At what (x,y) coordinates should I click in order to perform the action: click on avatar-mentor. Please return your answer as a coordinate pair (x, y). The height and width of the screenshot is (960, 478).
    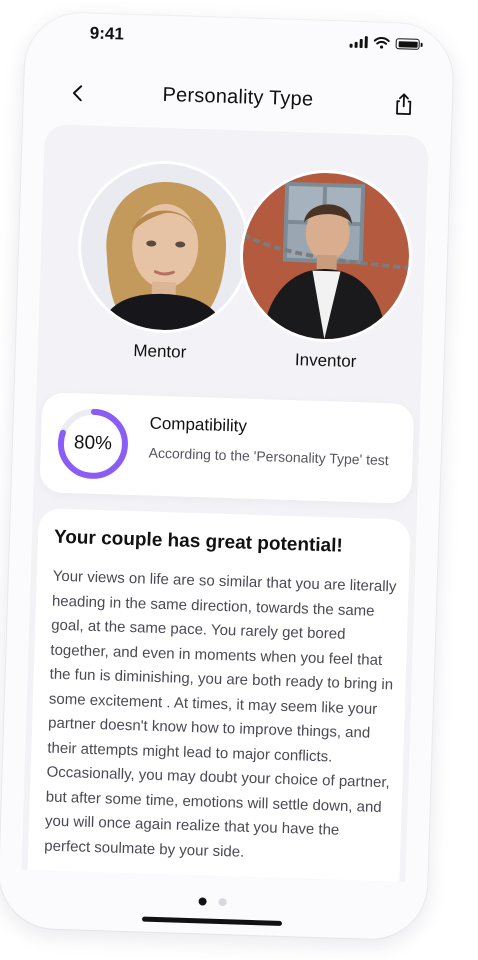
    Looking at the image, I should click on (164, 247).